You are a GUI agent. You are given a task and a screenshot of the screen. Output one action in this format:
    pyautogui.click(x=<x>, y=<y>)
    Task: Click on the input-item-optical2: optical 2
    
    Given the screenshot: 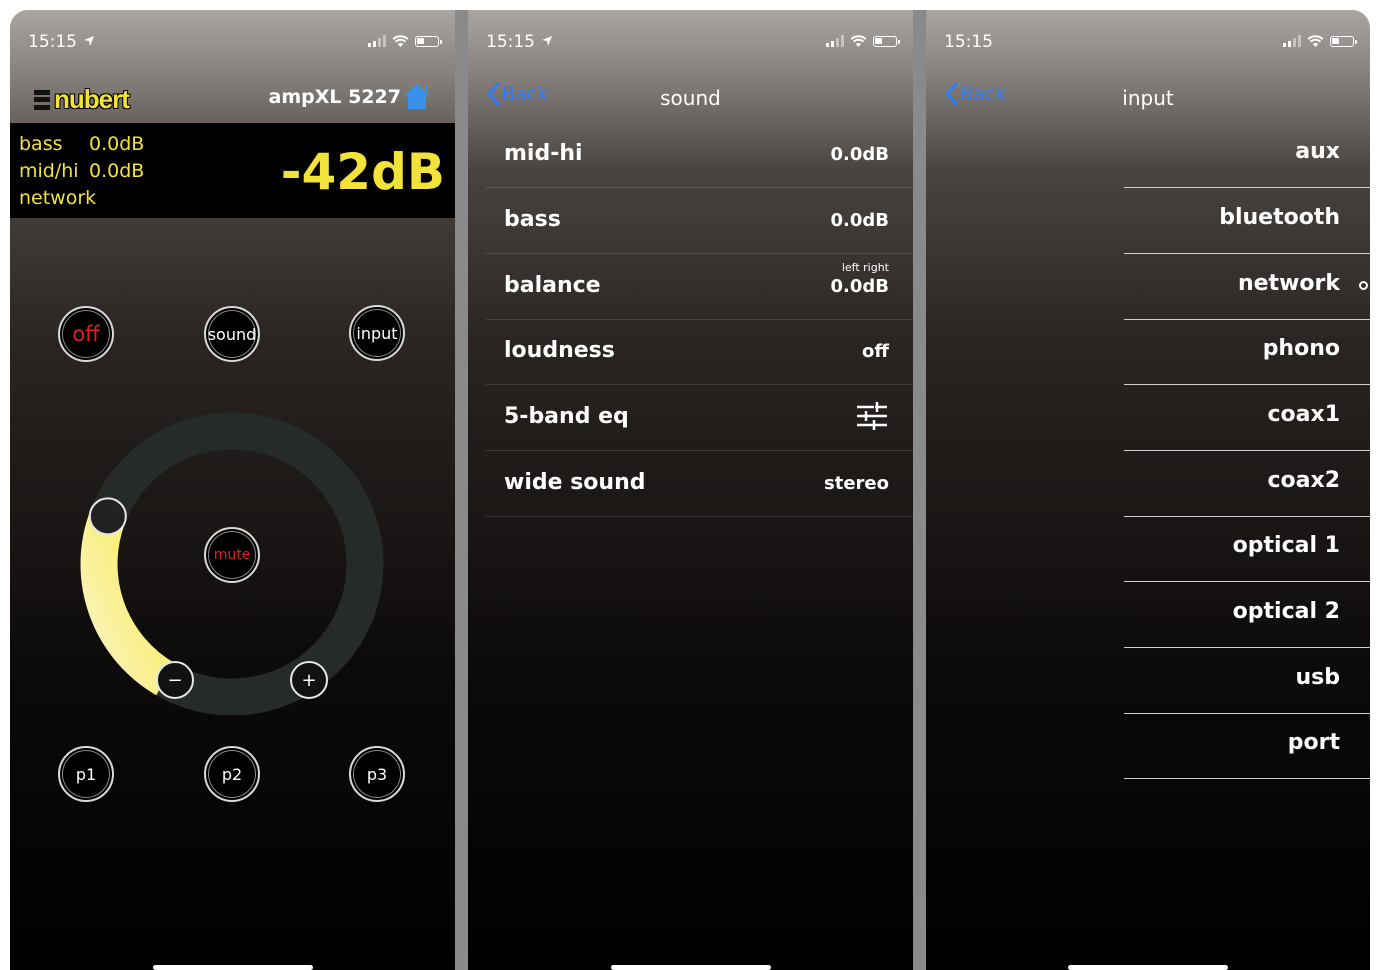 What is the action you would take?
    pyautogui.click(x=1247, y=615)
    